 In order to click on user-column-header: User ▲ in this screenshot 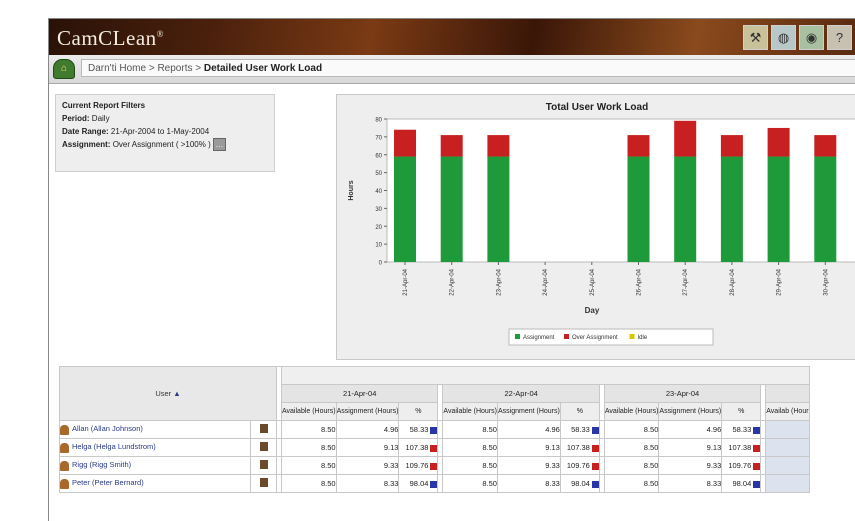, I will do `click(168, 393)`.